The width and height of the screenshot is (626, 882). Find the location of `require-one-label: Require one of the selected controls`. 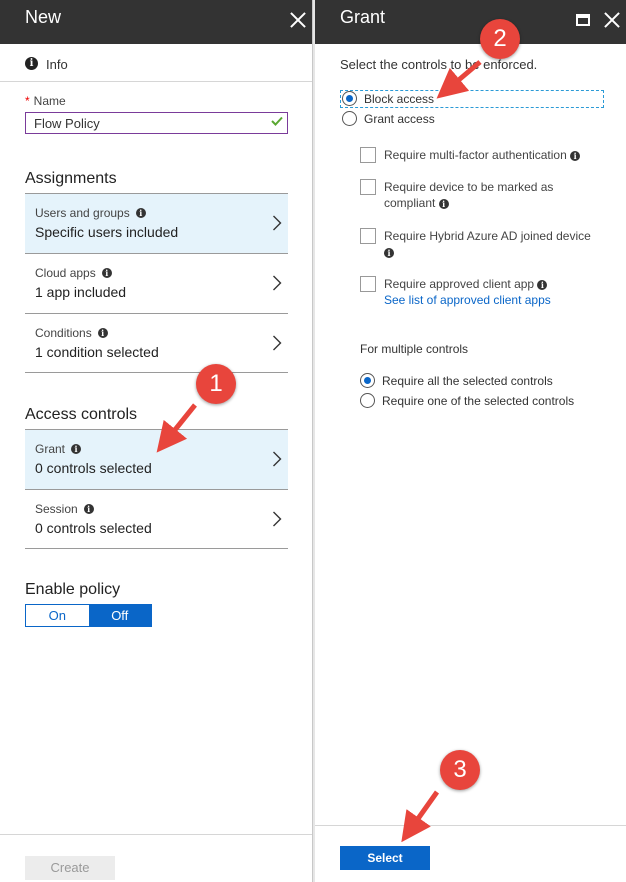

require-one-label: Require one of the selected controls is located at coordinates (478, 400).